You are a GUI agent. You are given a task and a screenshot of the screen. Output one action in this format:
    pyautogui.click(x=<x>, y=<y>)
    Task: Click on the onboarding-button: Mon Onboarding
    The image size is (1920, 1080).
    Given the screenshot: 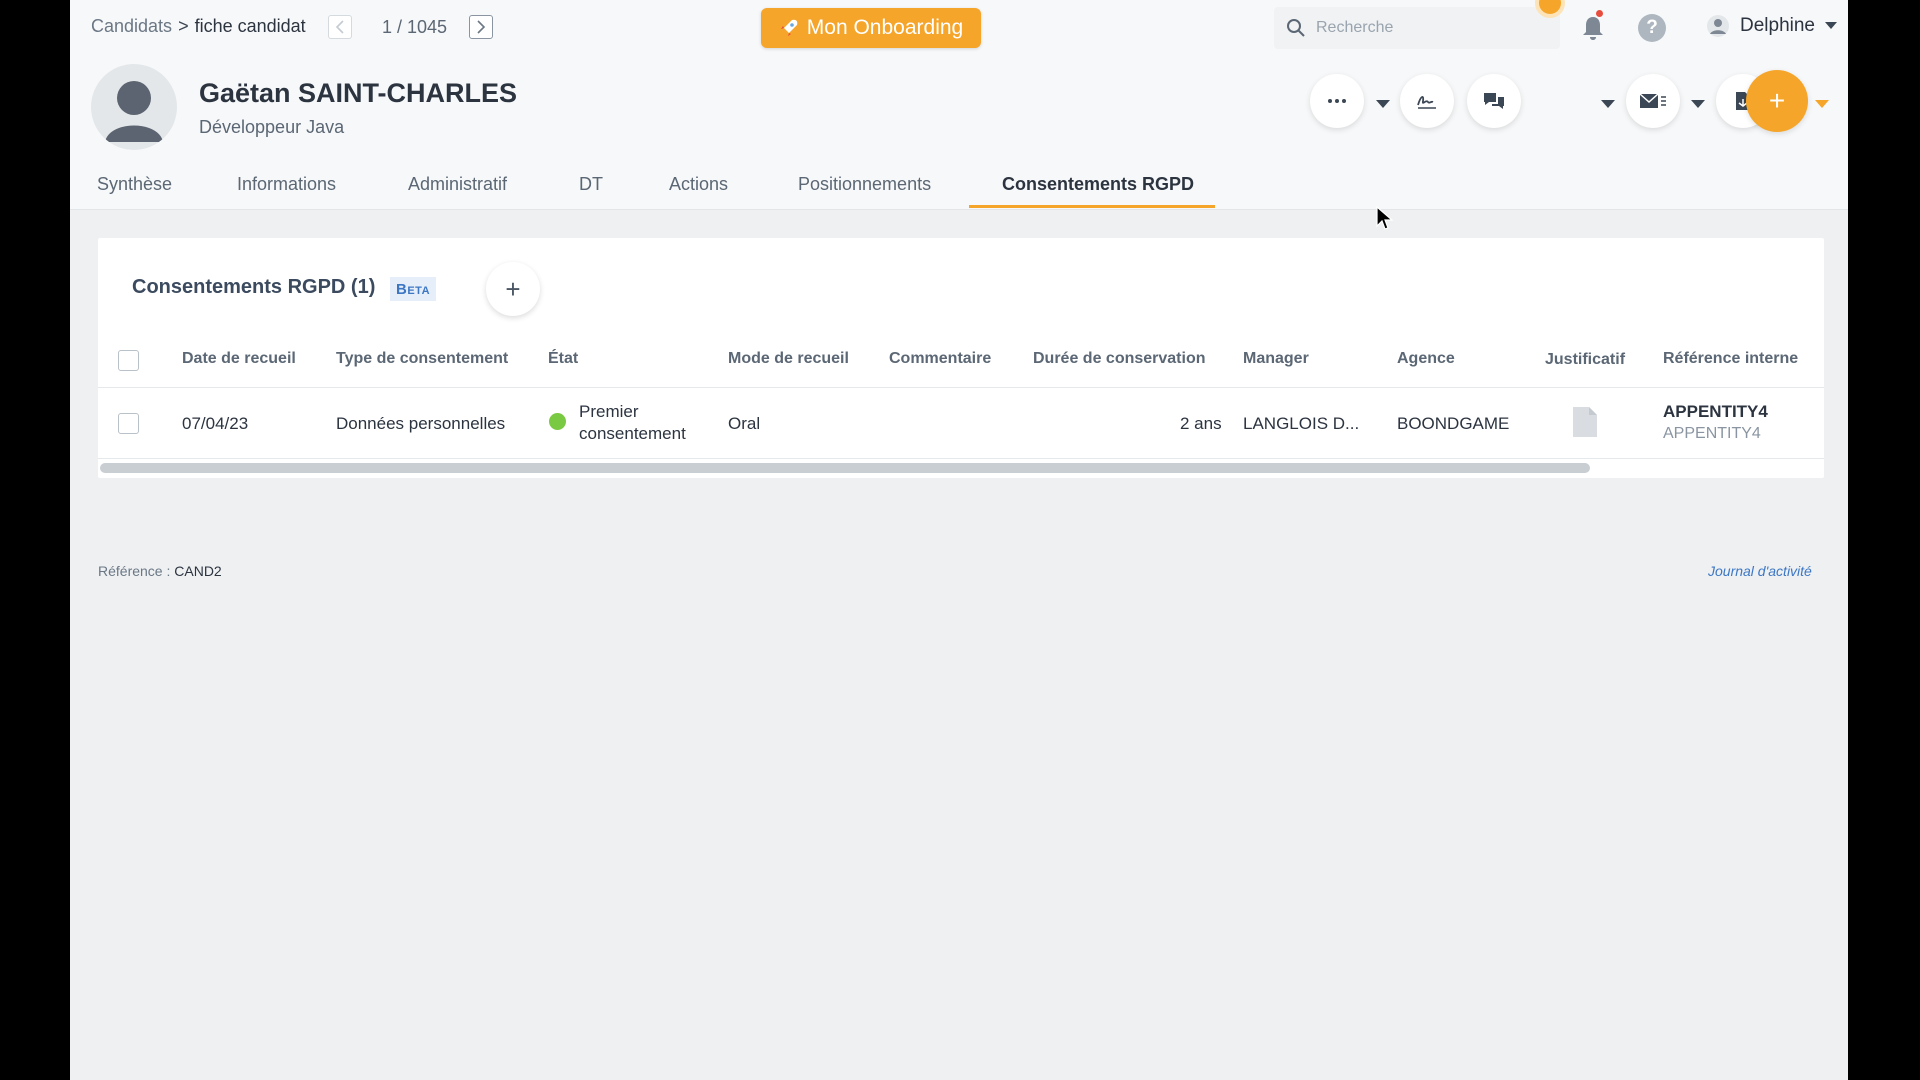 What is the action you would take?
    pyautogui.click(x=871, y=28)
    